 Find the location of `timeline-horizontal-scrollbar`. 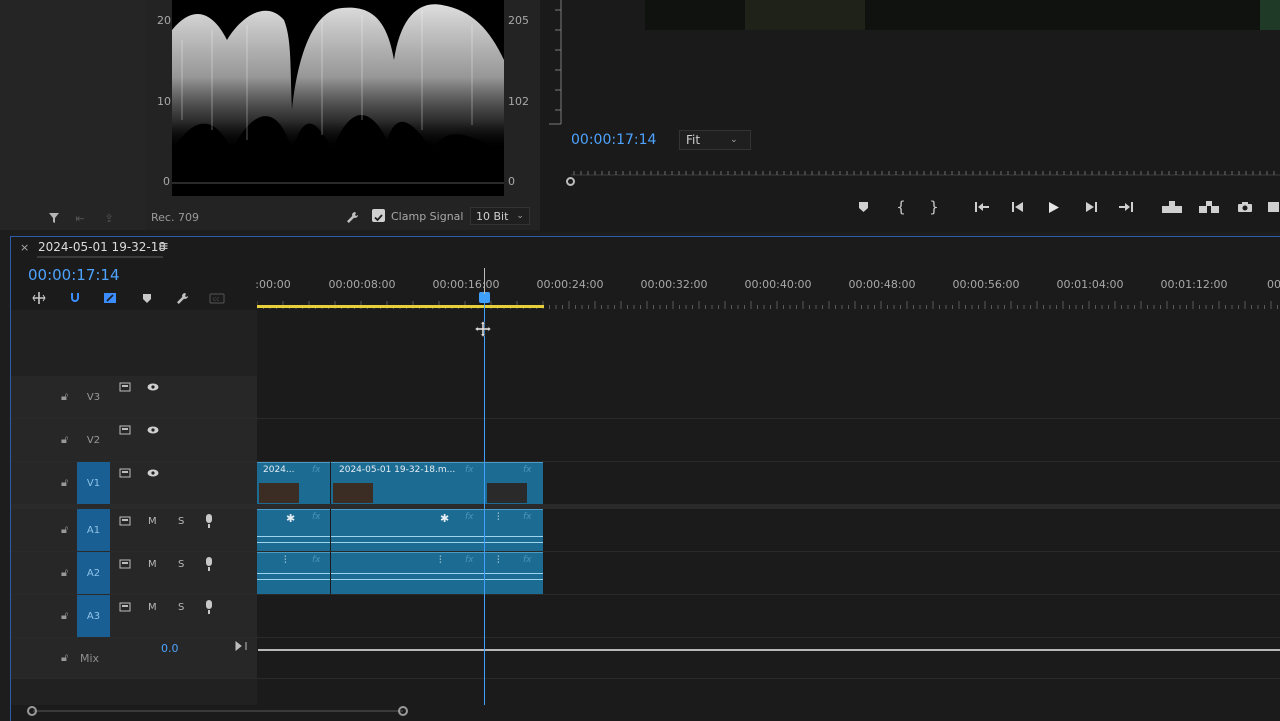

timeline-horizontal-scrollbar is located at coordinates (217, 711).